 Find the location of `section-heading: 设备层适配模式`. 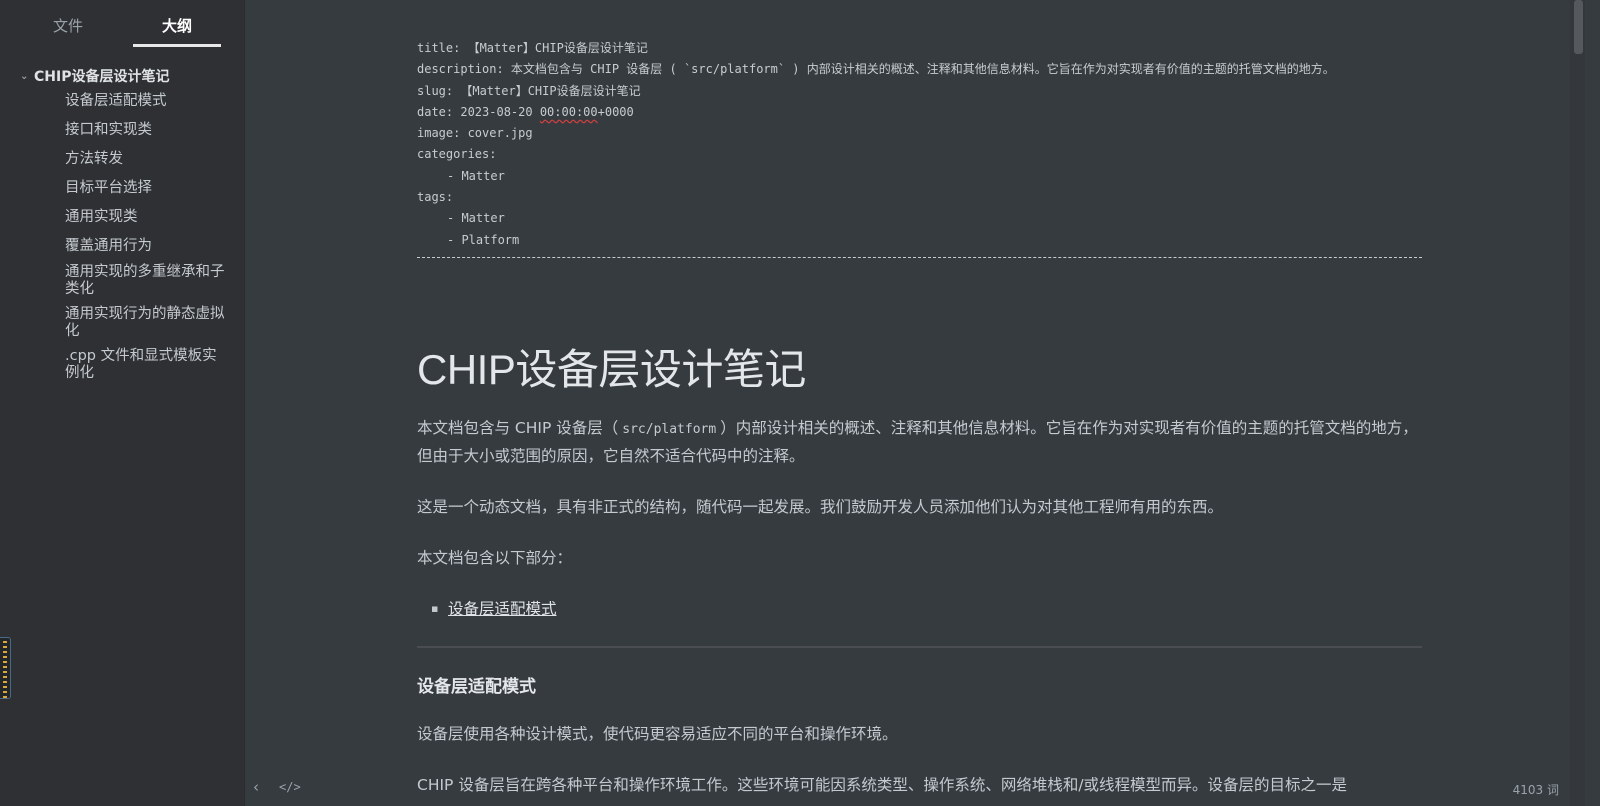

section-heading: 设备层适配模式 is located at coordinates (476, 686).